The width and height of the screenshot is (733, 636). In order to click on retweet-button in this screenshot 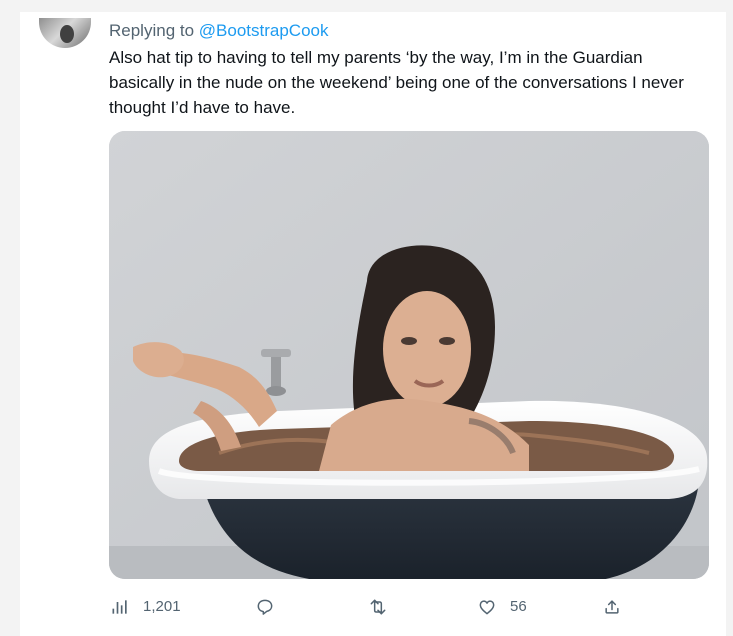, I will do `click(378, 607)`.